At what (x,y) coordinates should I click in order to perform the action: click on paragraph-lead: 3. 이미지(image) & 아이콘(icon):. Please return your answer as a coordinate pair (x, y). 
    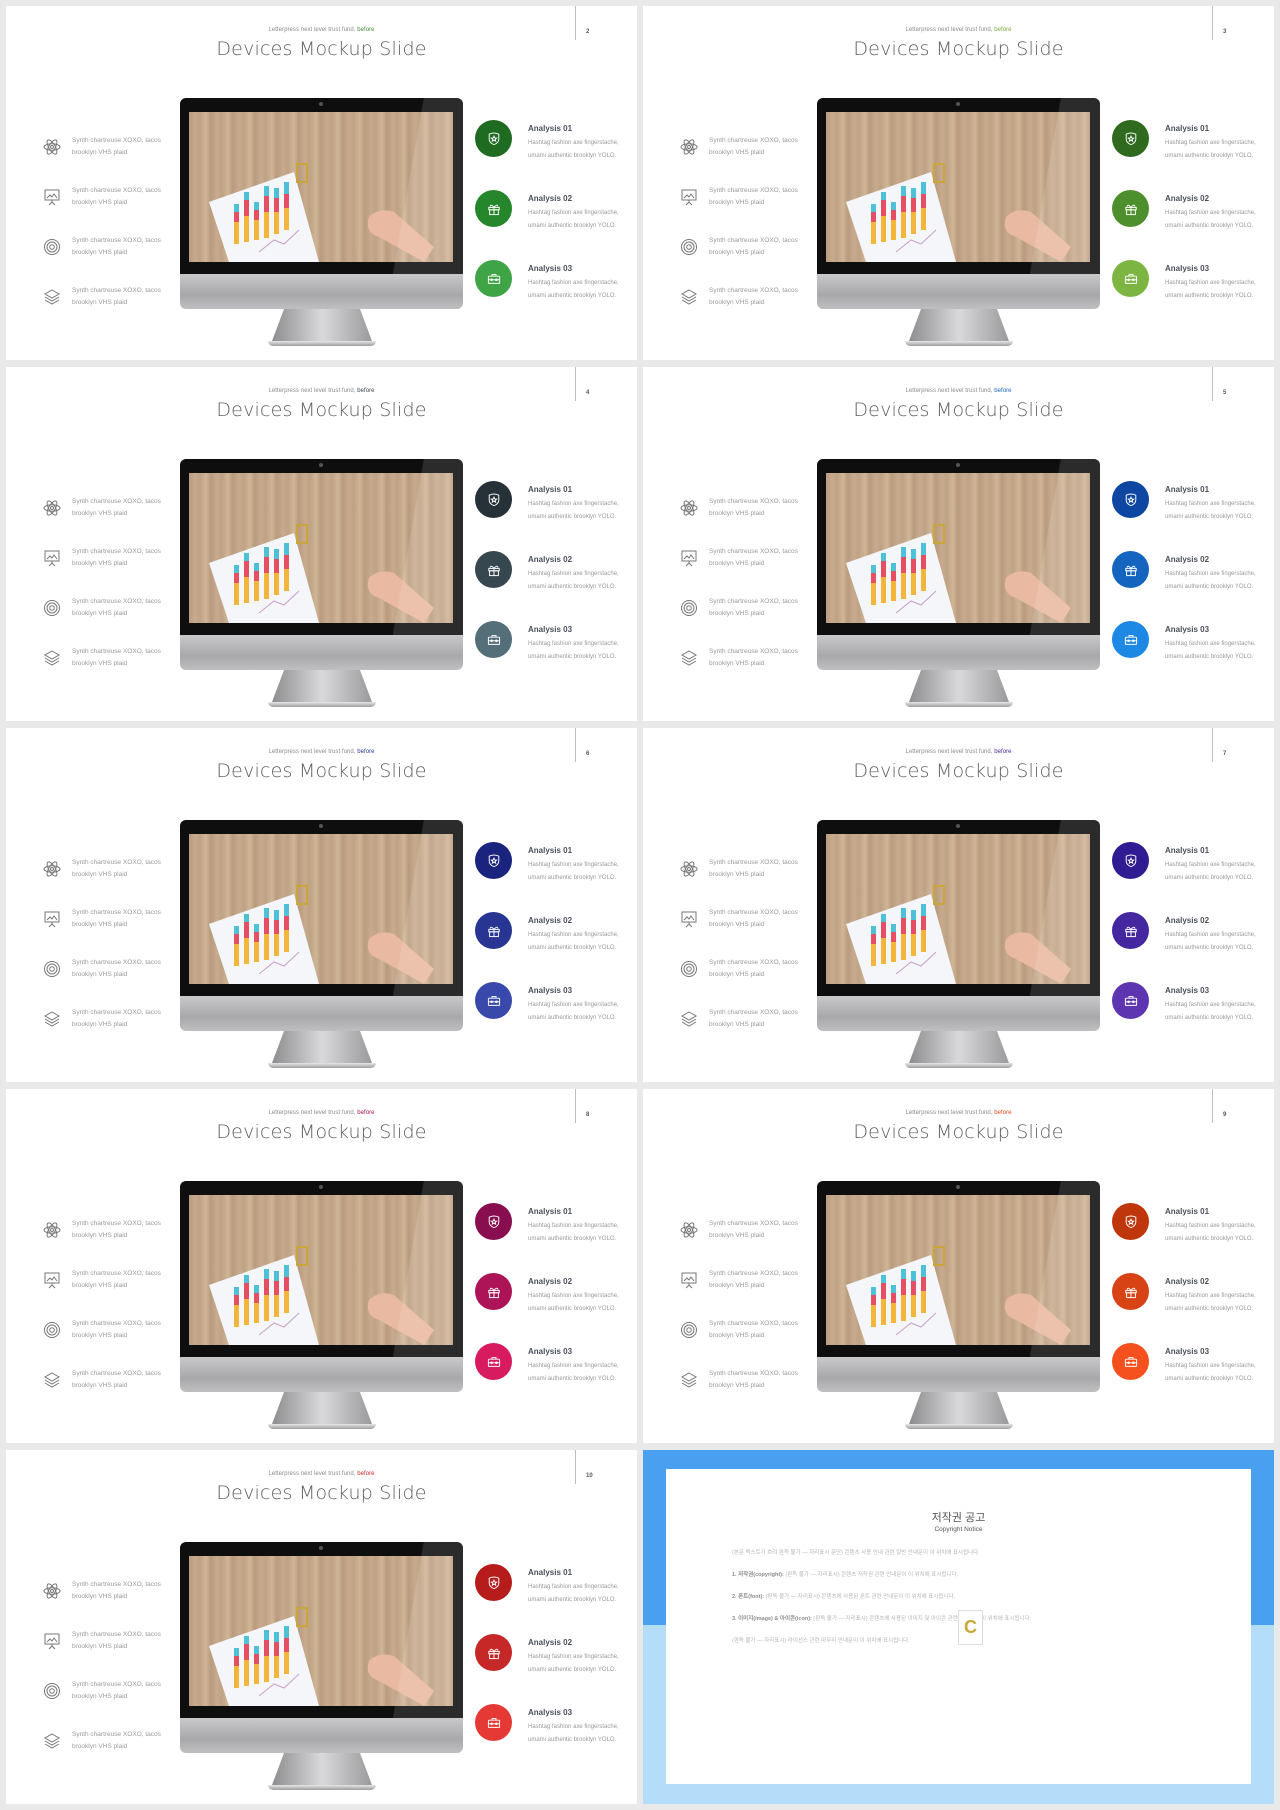
    Looking at the image, I should click on (773, 1619).